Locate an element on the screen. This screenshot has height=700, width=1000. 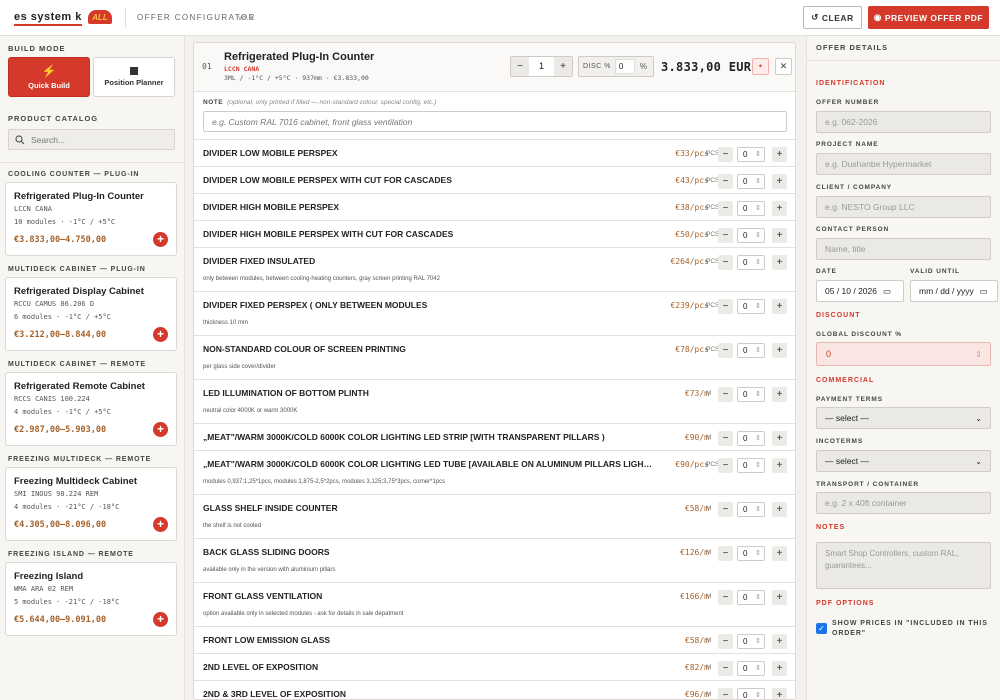
qty-value: 1 is located at coordinates (541, 66).